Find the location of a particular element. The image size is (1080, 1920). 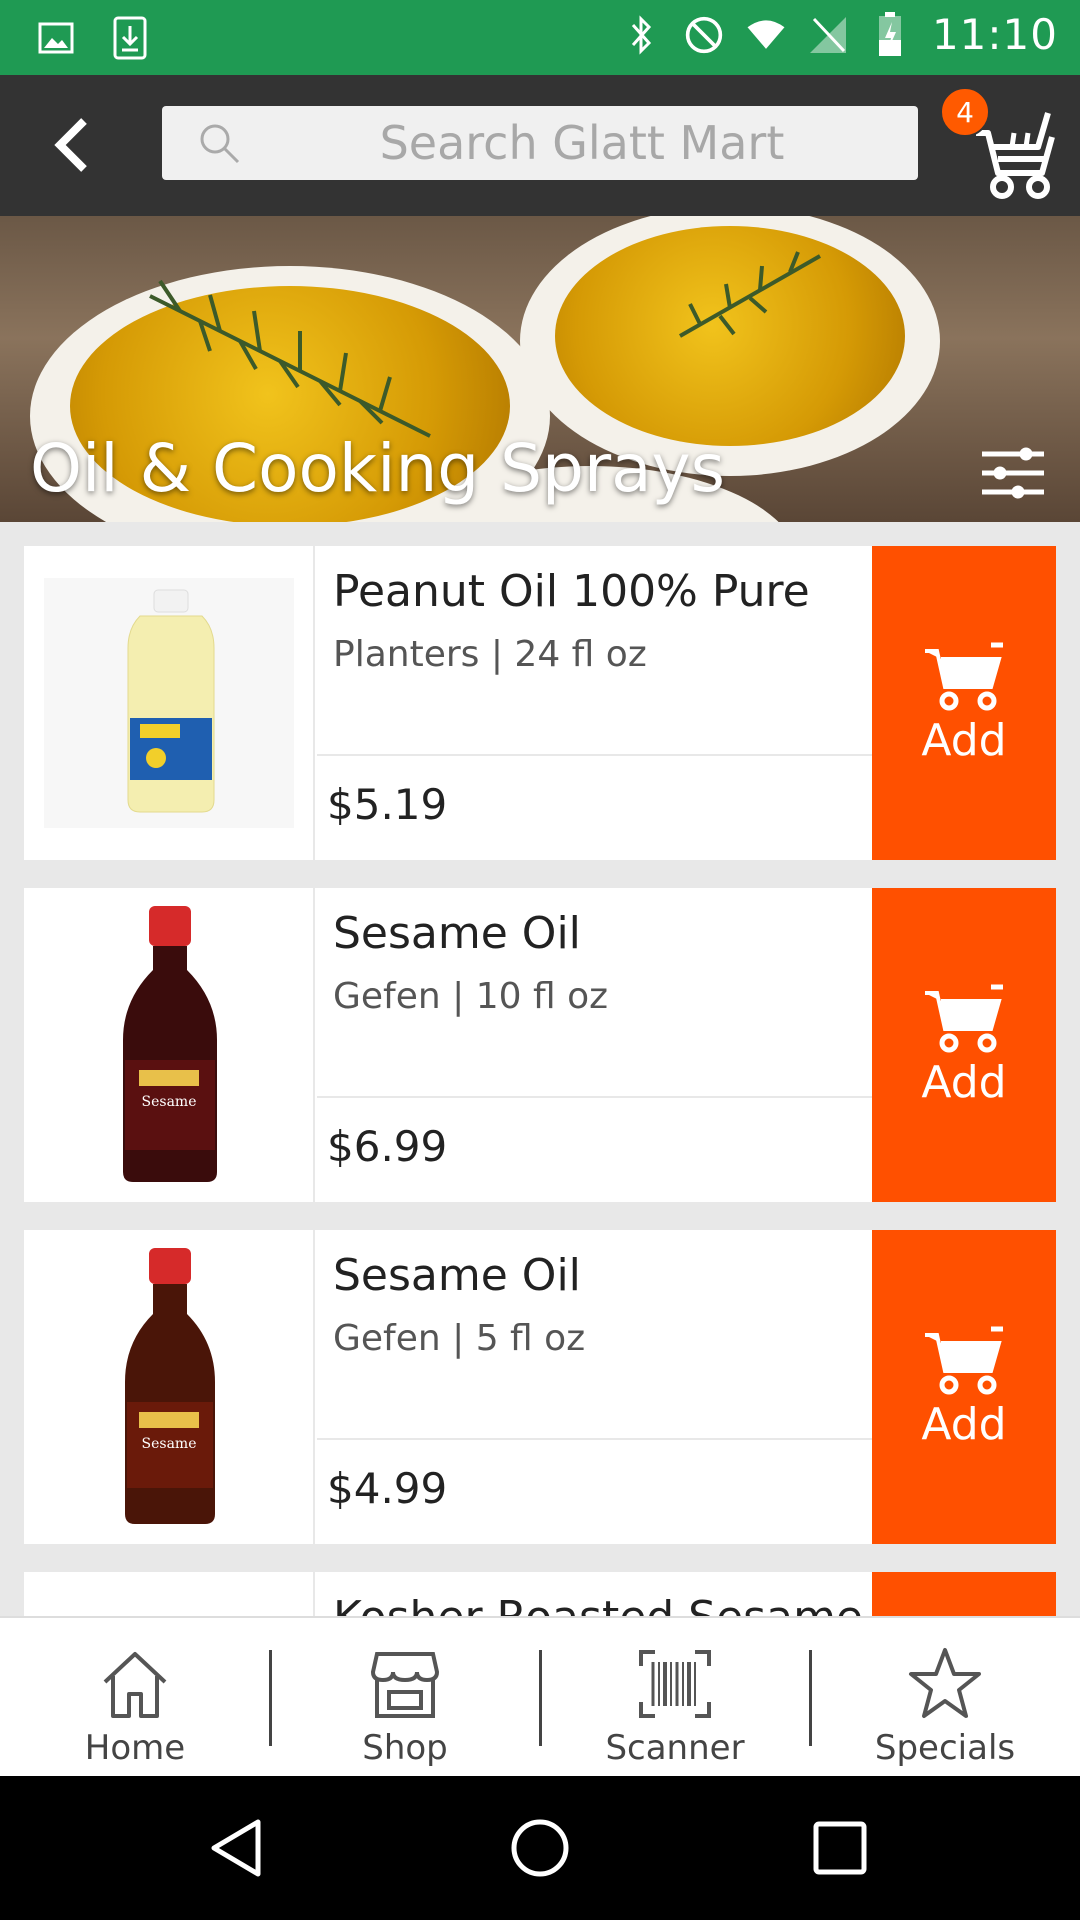

nav-scanner: Scanner is located at coordinates (675, 1697).